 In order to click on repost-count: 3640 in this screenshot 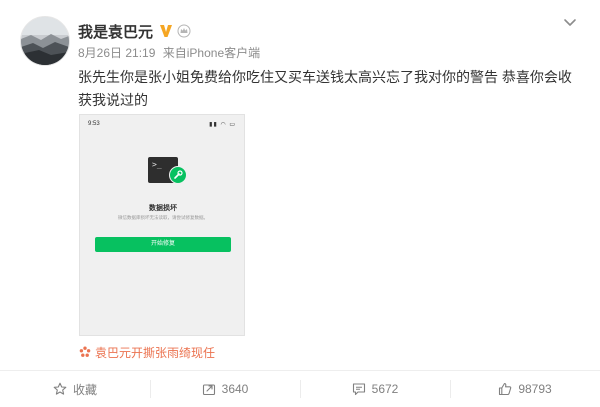, I will do `click(235, 389)`.